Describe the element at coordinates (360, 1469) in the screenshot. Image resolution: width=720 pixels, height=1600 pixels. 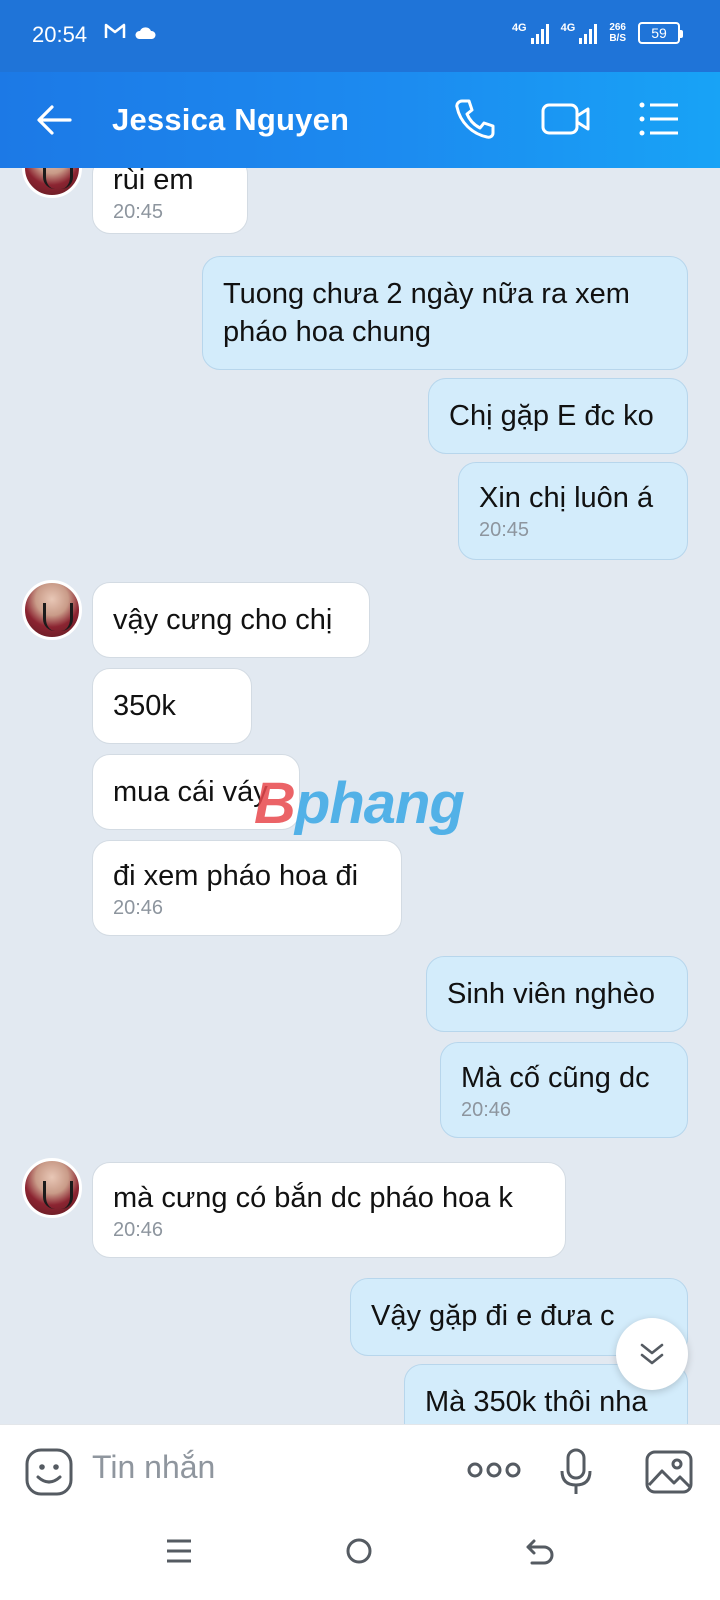
I see `message-composer: Tin nhắn` at that location.